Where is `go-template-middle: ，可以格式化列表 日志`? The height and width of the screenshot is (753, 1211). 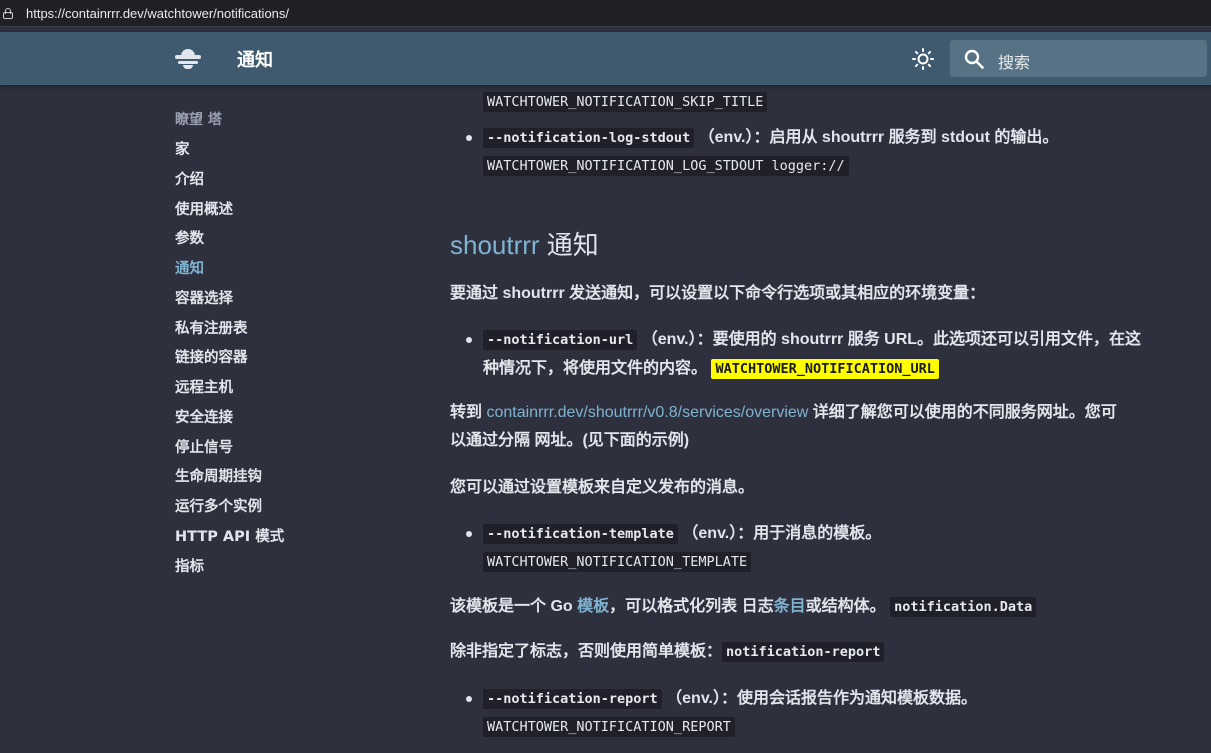
go-template-middle: ，可以格式化列表 日志 is located at coordinates (691, 606).